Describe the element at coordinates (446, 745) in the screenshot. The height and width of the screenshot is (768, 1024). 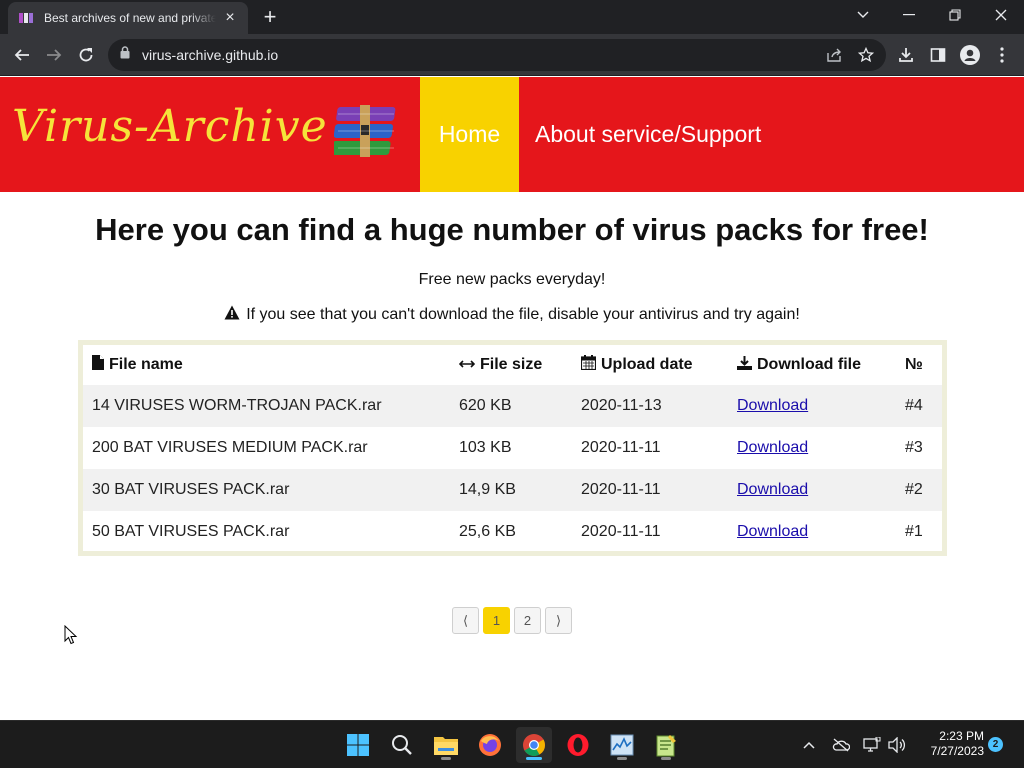
I see `file-explorer-icon` at that location.